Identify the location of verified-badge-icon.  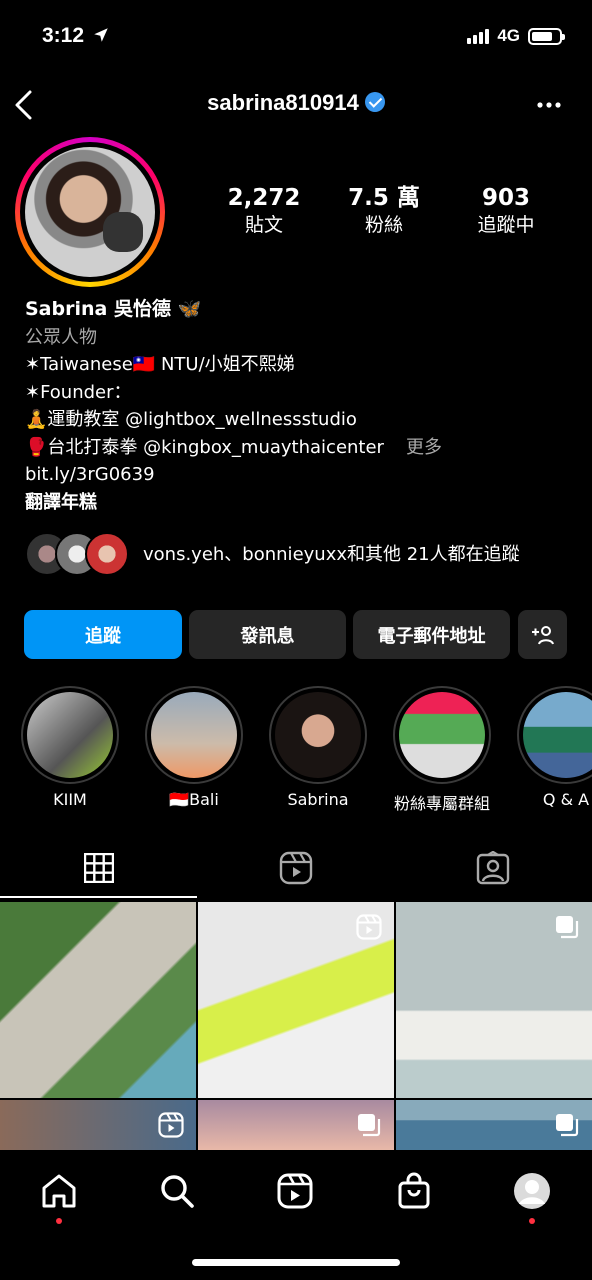
(374, 102).